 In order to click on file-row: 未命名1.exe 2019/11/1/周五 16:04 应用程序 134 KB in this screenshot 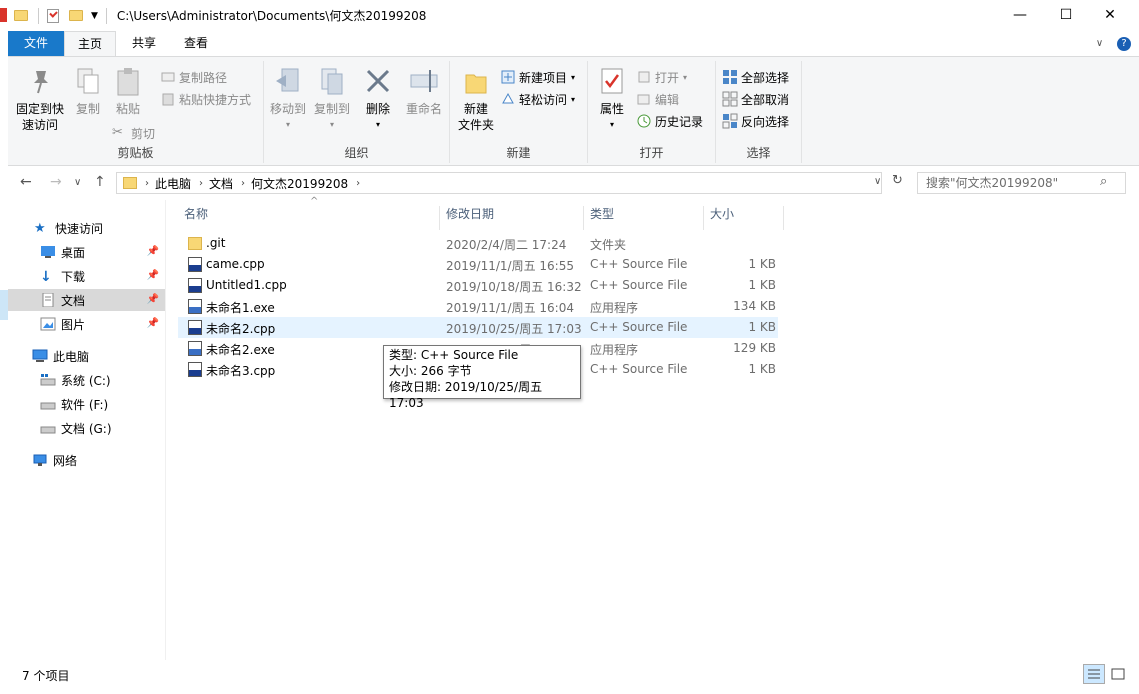, I will do `click(478, 306)`.